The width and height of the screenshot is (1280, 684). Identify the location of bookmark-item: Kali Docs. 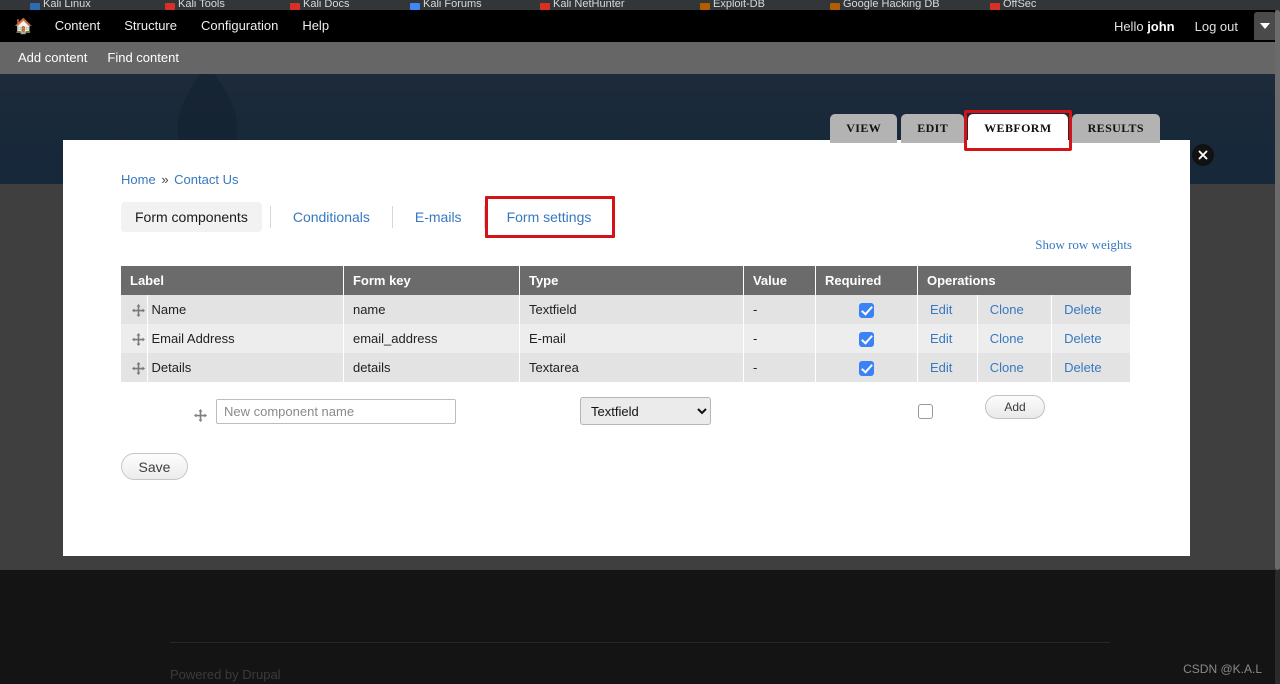
(319, 5).